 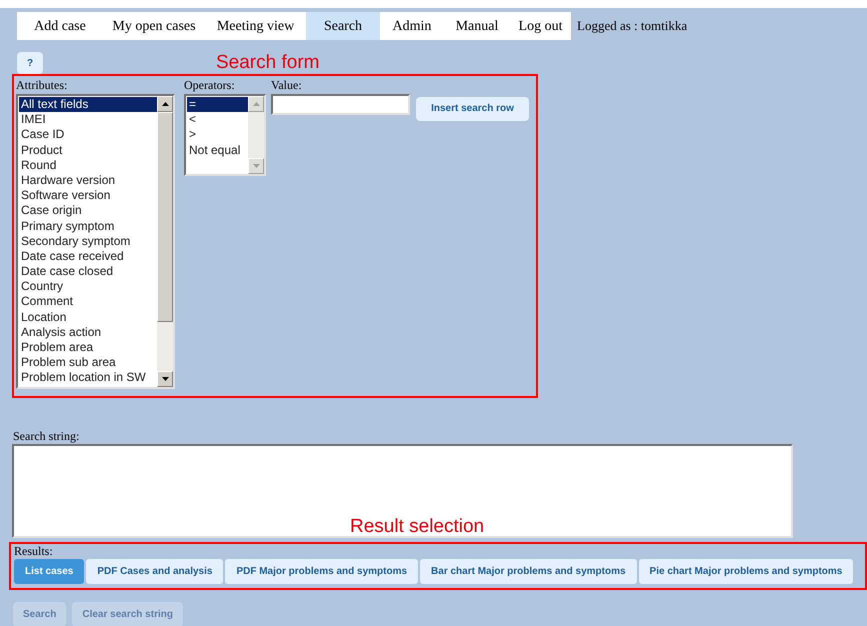 What do you see at coordinates (88, 302) in the screenshot?
I see `list-option: Comment` at bounding box center [88, 302].